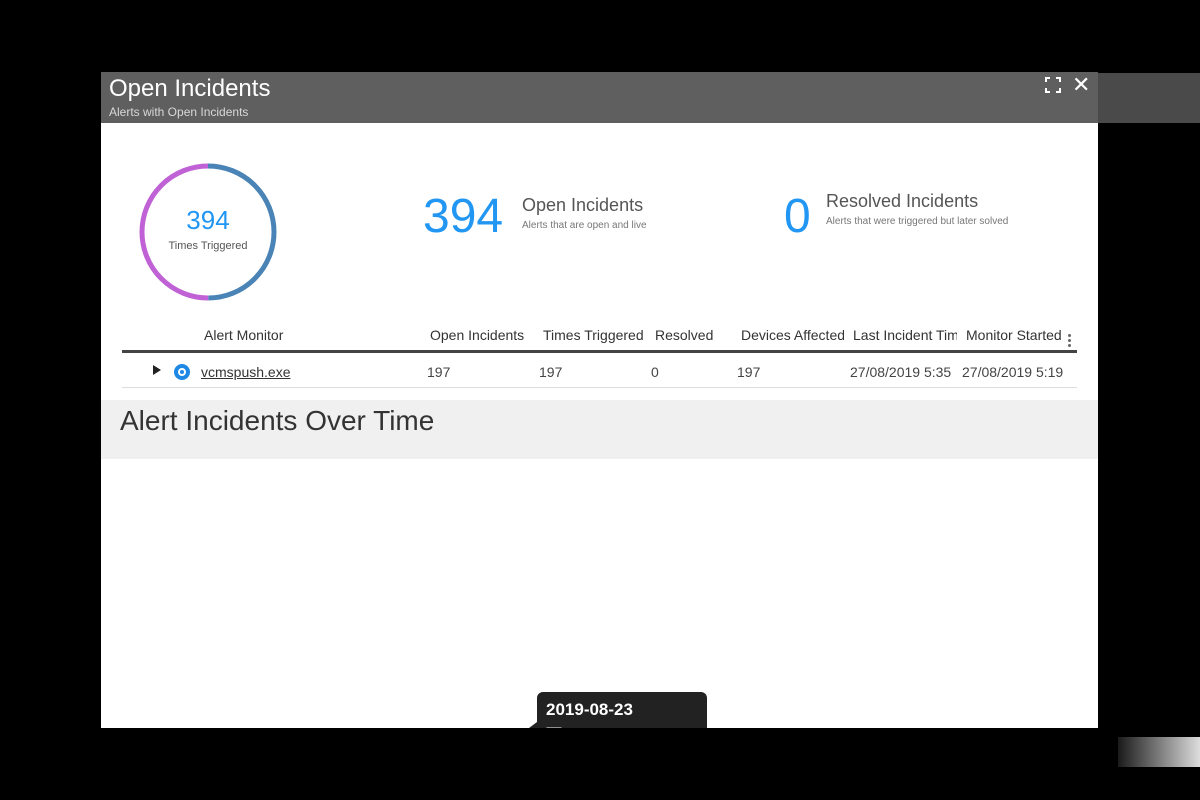  What do you see at coordinates (208, 220) in the screenshot?
I see `times-triggered-value: 394` at bounding box center [208, 220].